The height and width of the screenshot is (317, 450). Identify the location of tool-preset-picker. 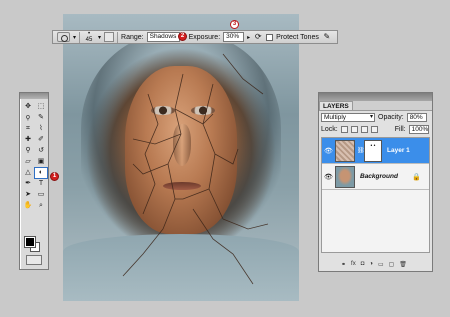
(63, 37).